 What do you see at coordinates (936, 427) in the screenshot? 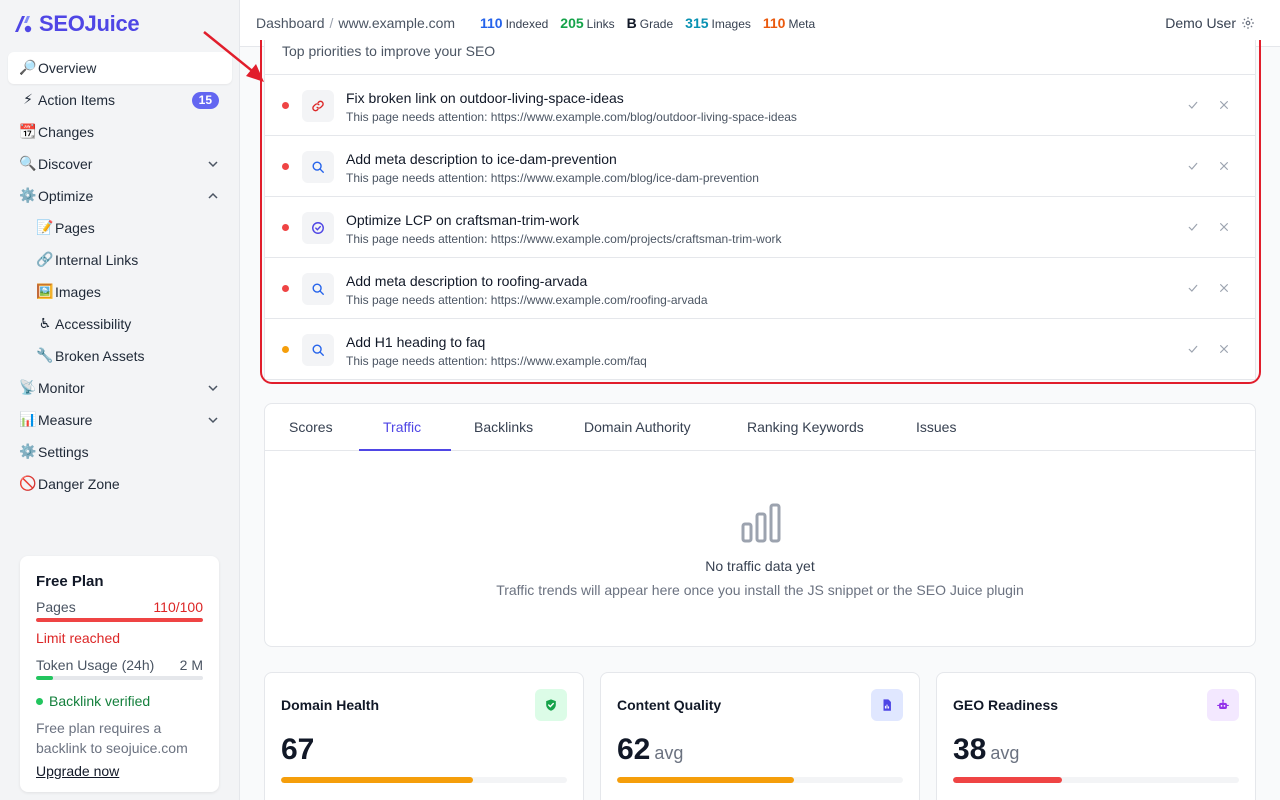
I see `tab-issues: Issues` at bounding box center [936, 427].